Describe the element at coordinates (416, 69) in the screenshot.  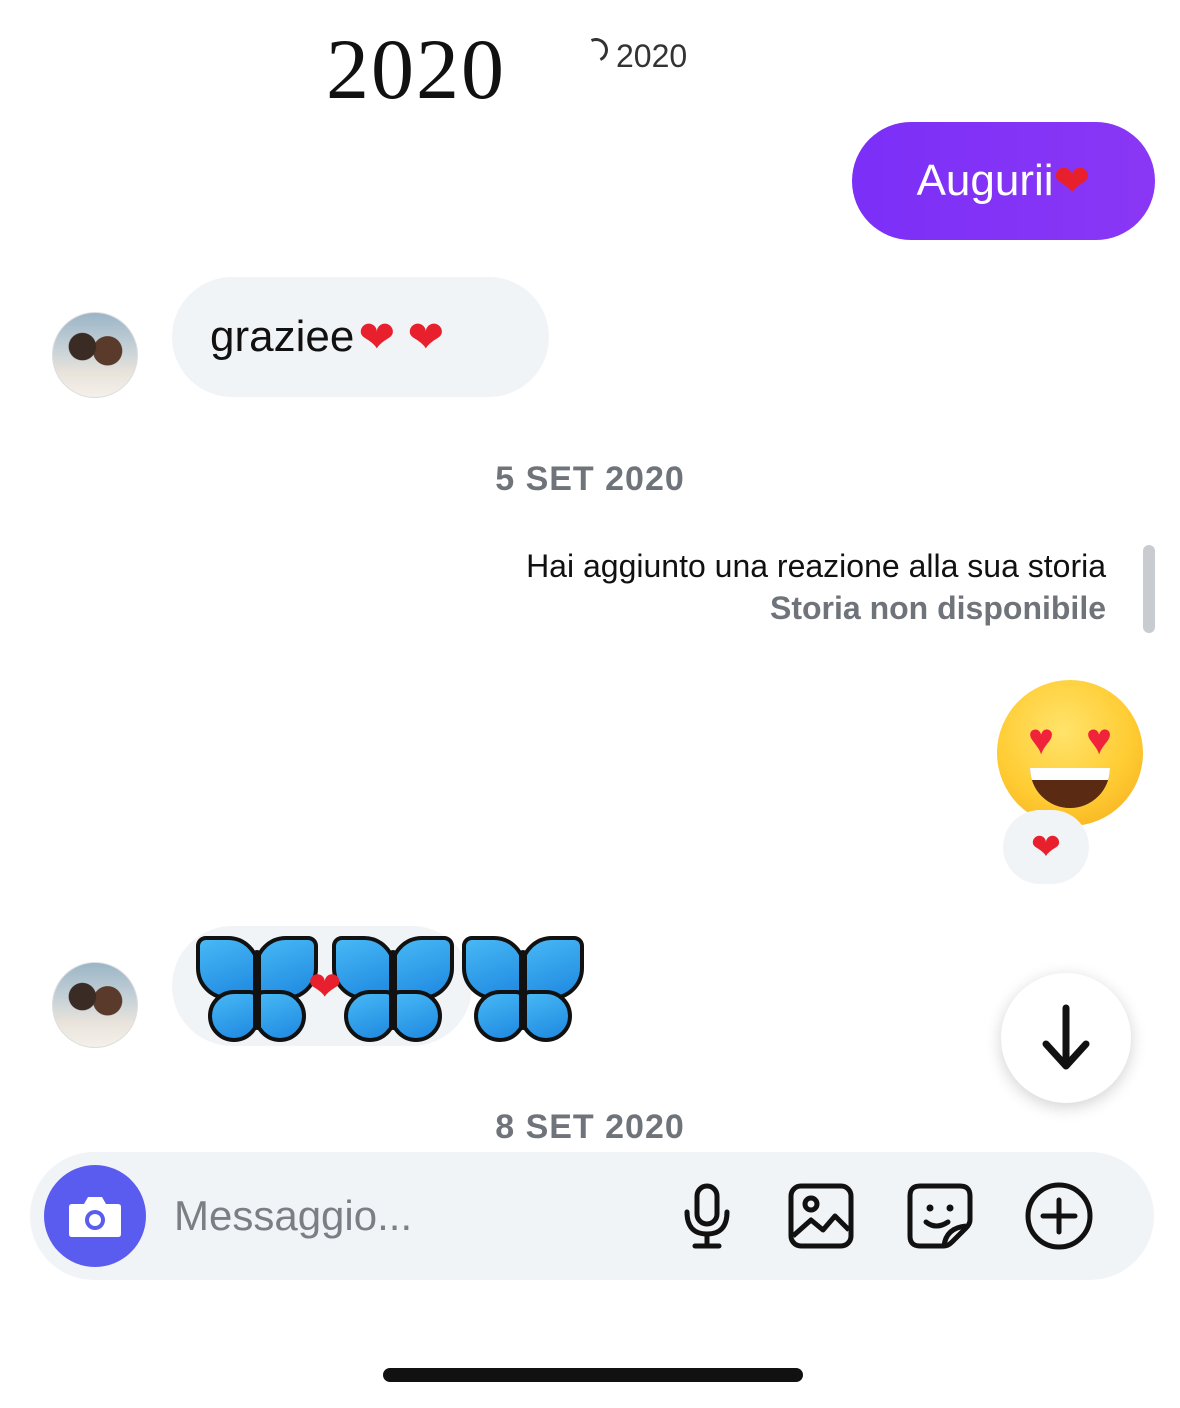
I see `sticker-2020: 2020` at that location.